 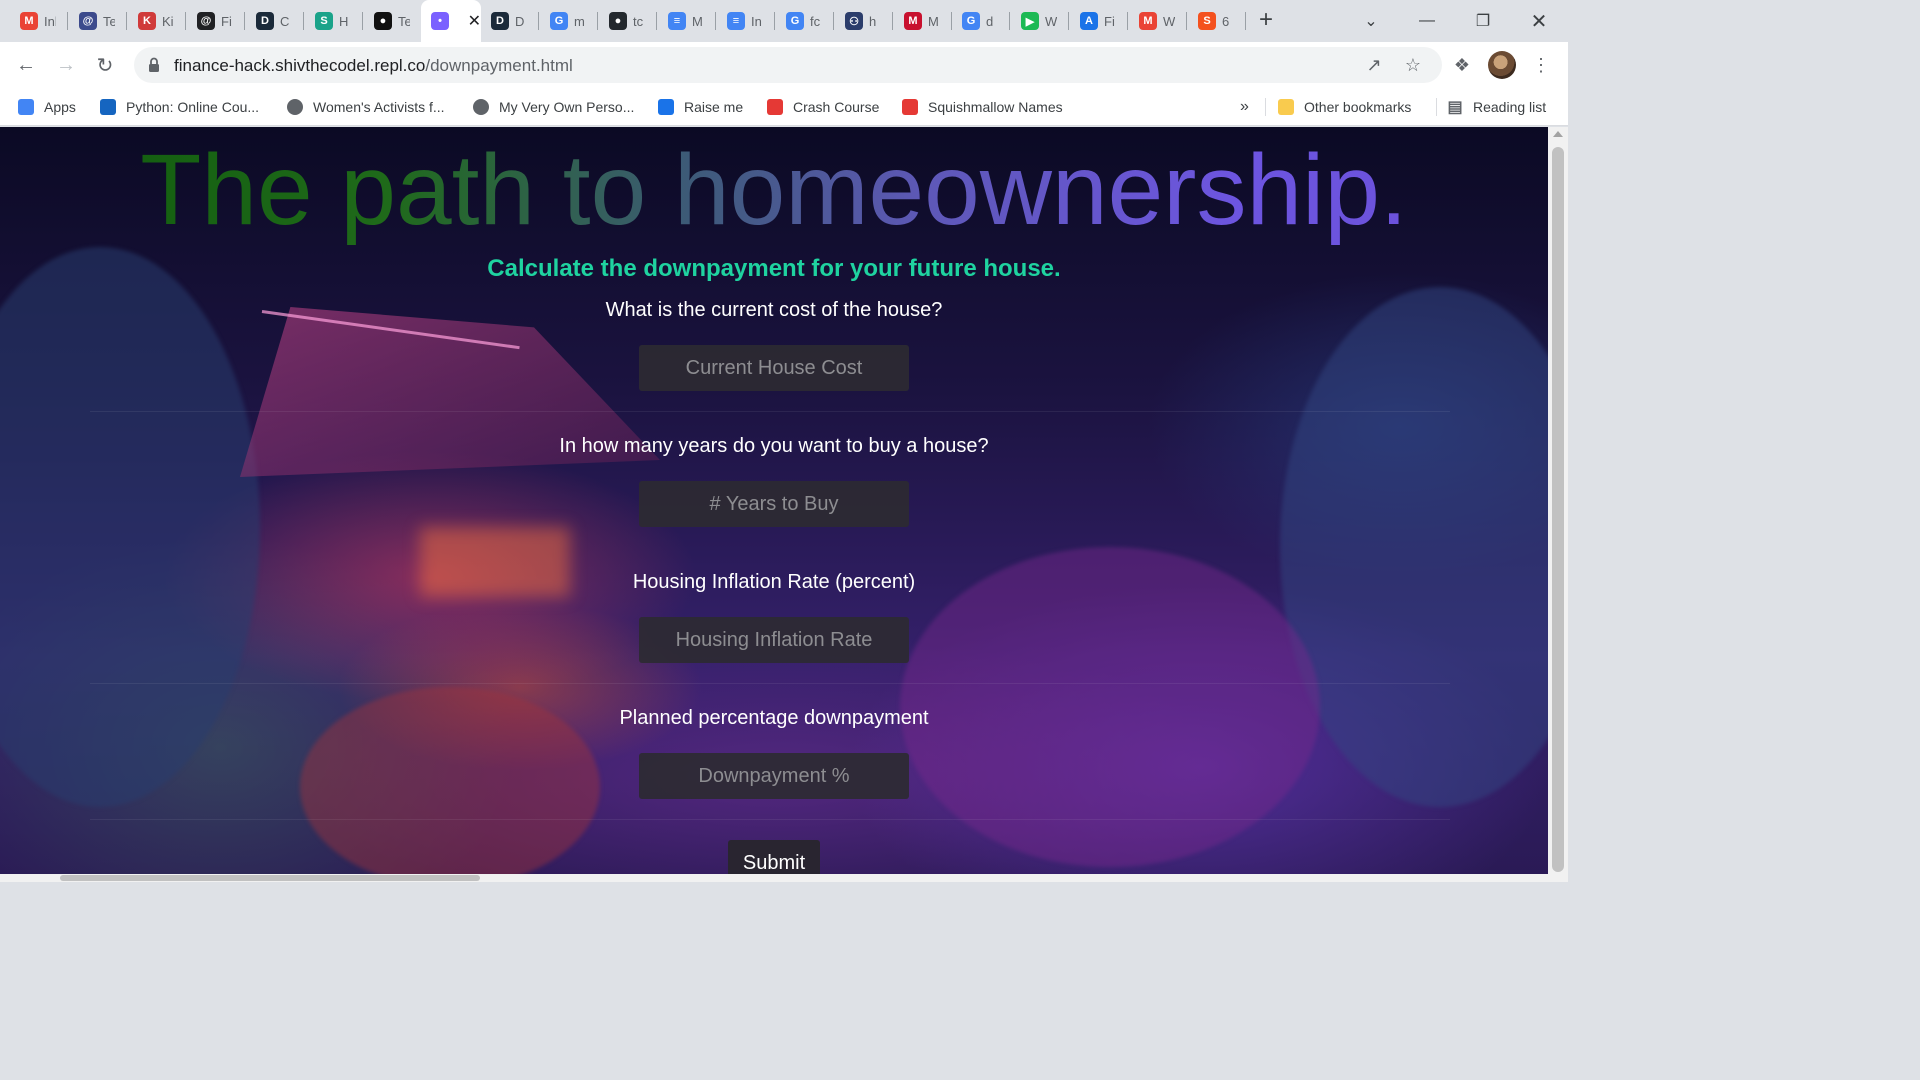 I want to click on google-icon: G, so click(x=795, y=21).